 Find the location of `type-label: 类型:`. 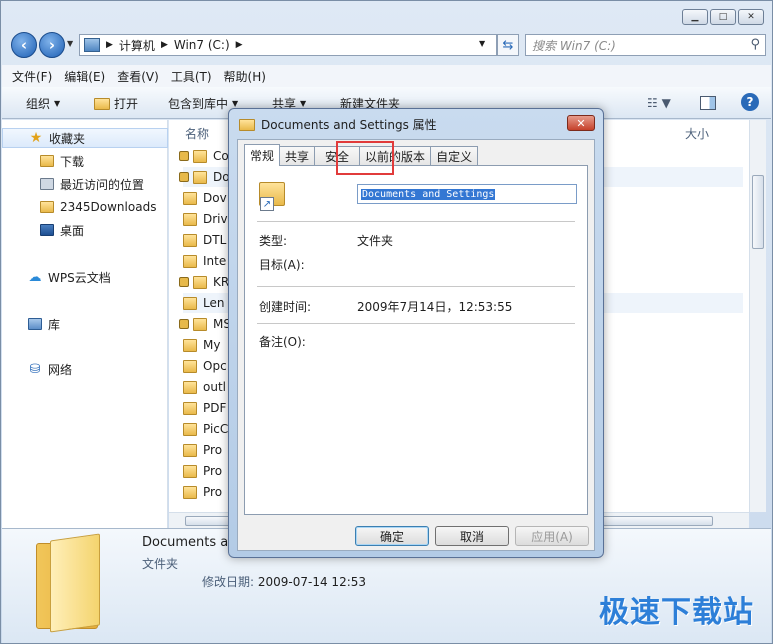

type-label: 类型: is located at coordinates (273, 241).